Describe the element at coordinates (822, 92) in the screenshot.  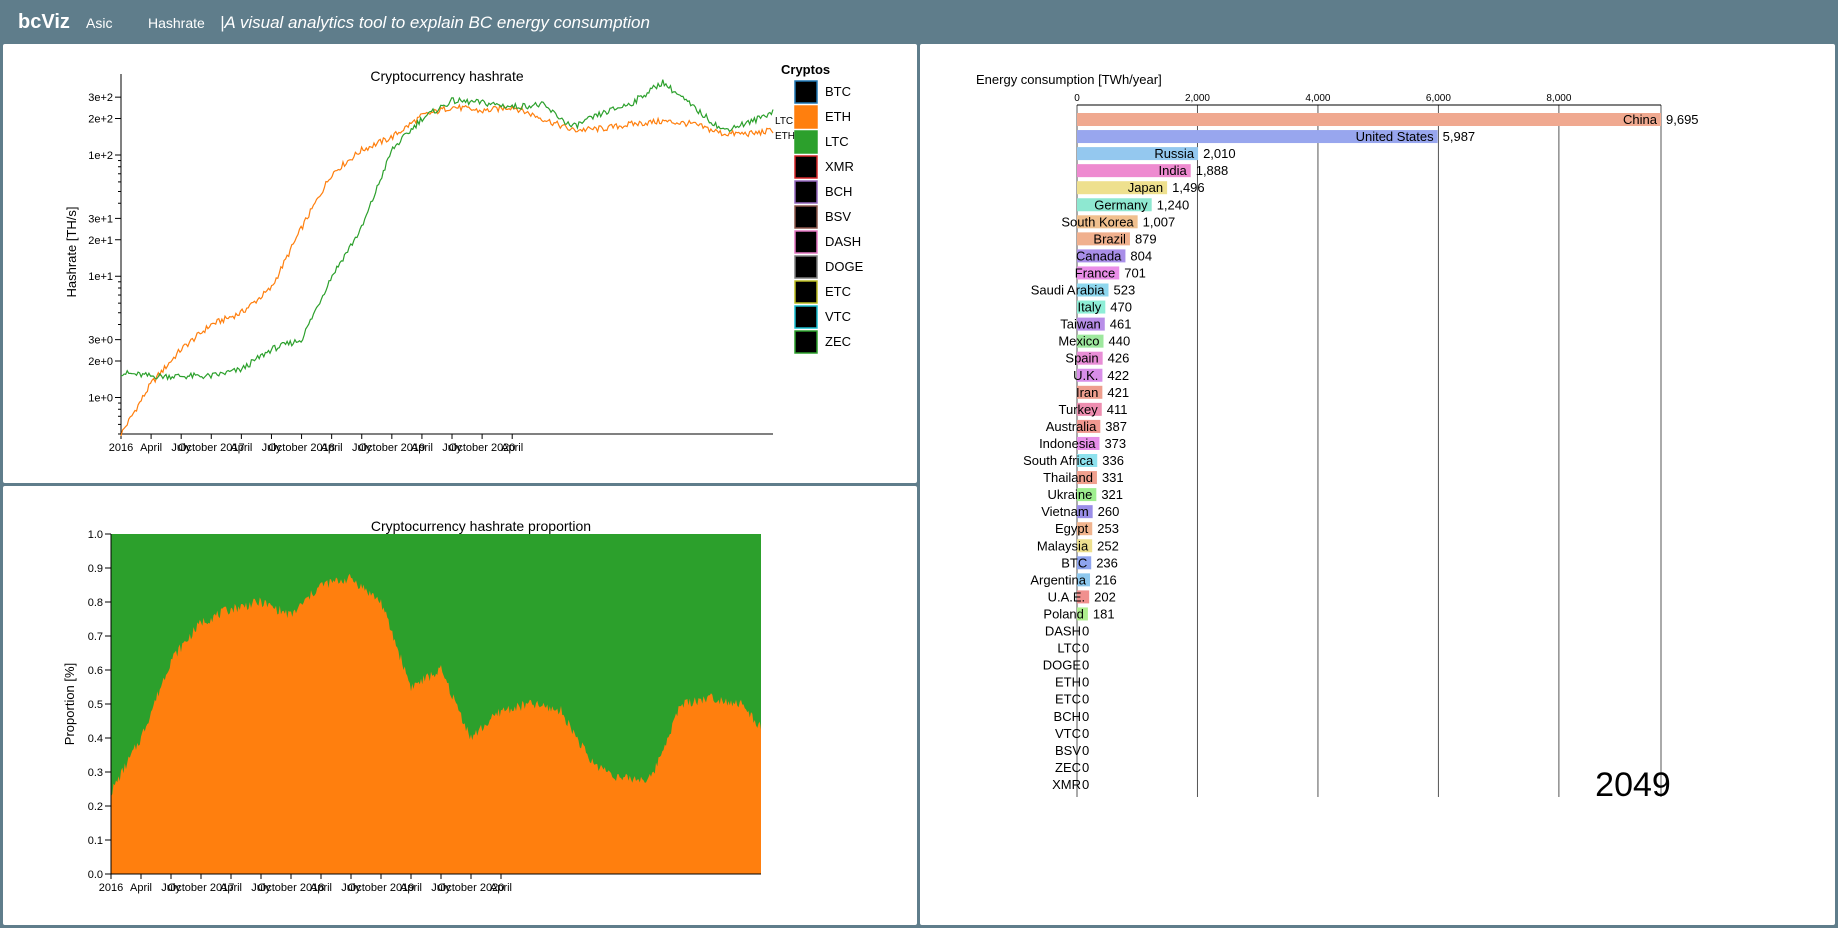
I see `legend-item-btc: BTC` at that location.